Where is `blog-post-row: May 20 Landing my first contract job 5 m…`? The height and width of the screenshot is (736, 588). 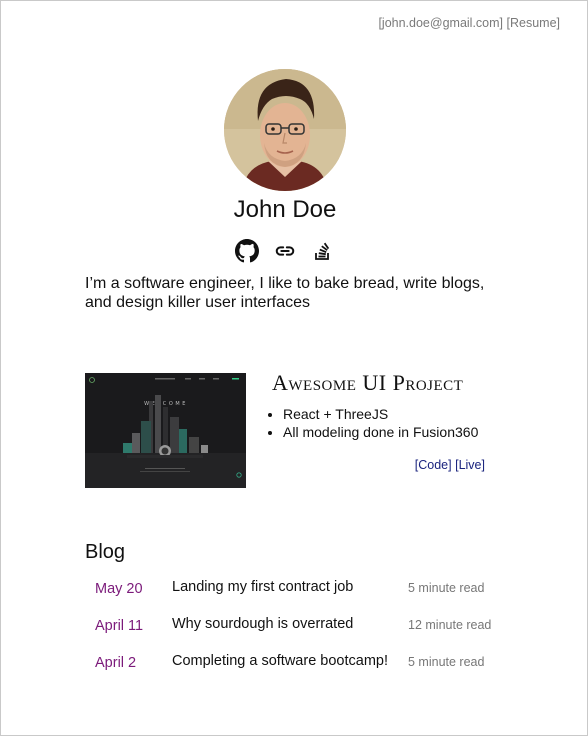
blog-post-row: May 20 Landing my first contract job 5 m… is located at coordinates (295, 589).